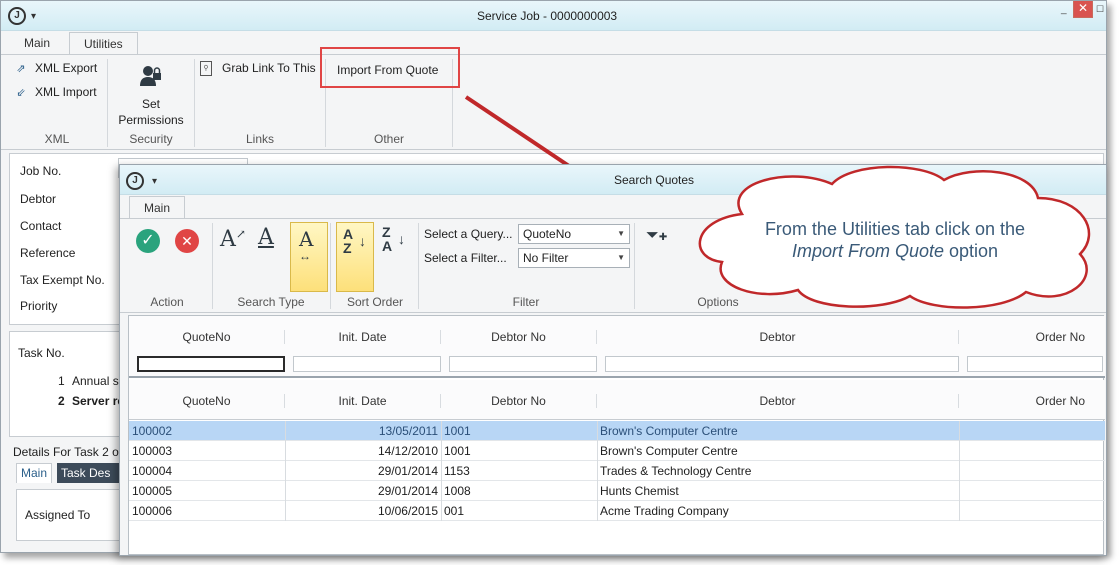 Image resolution: width=1119 pixels, height=565 pixels. What do you see at coordinates (574, 258) in the screenshot?
I see `filter-select: No Filter ▼` at bounding box center [574, 258].